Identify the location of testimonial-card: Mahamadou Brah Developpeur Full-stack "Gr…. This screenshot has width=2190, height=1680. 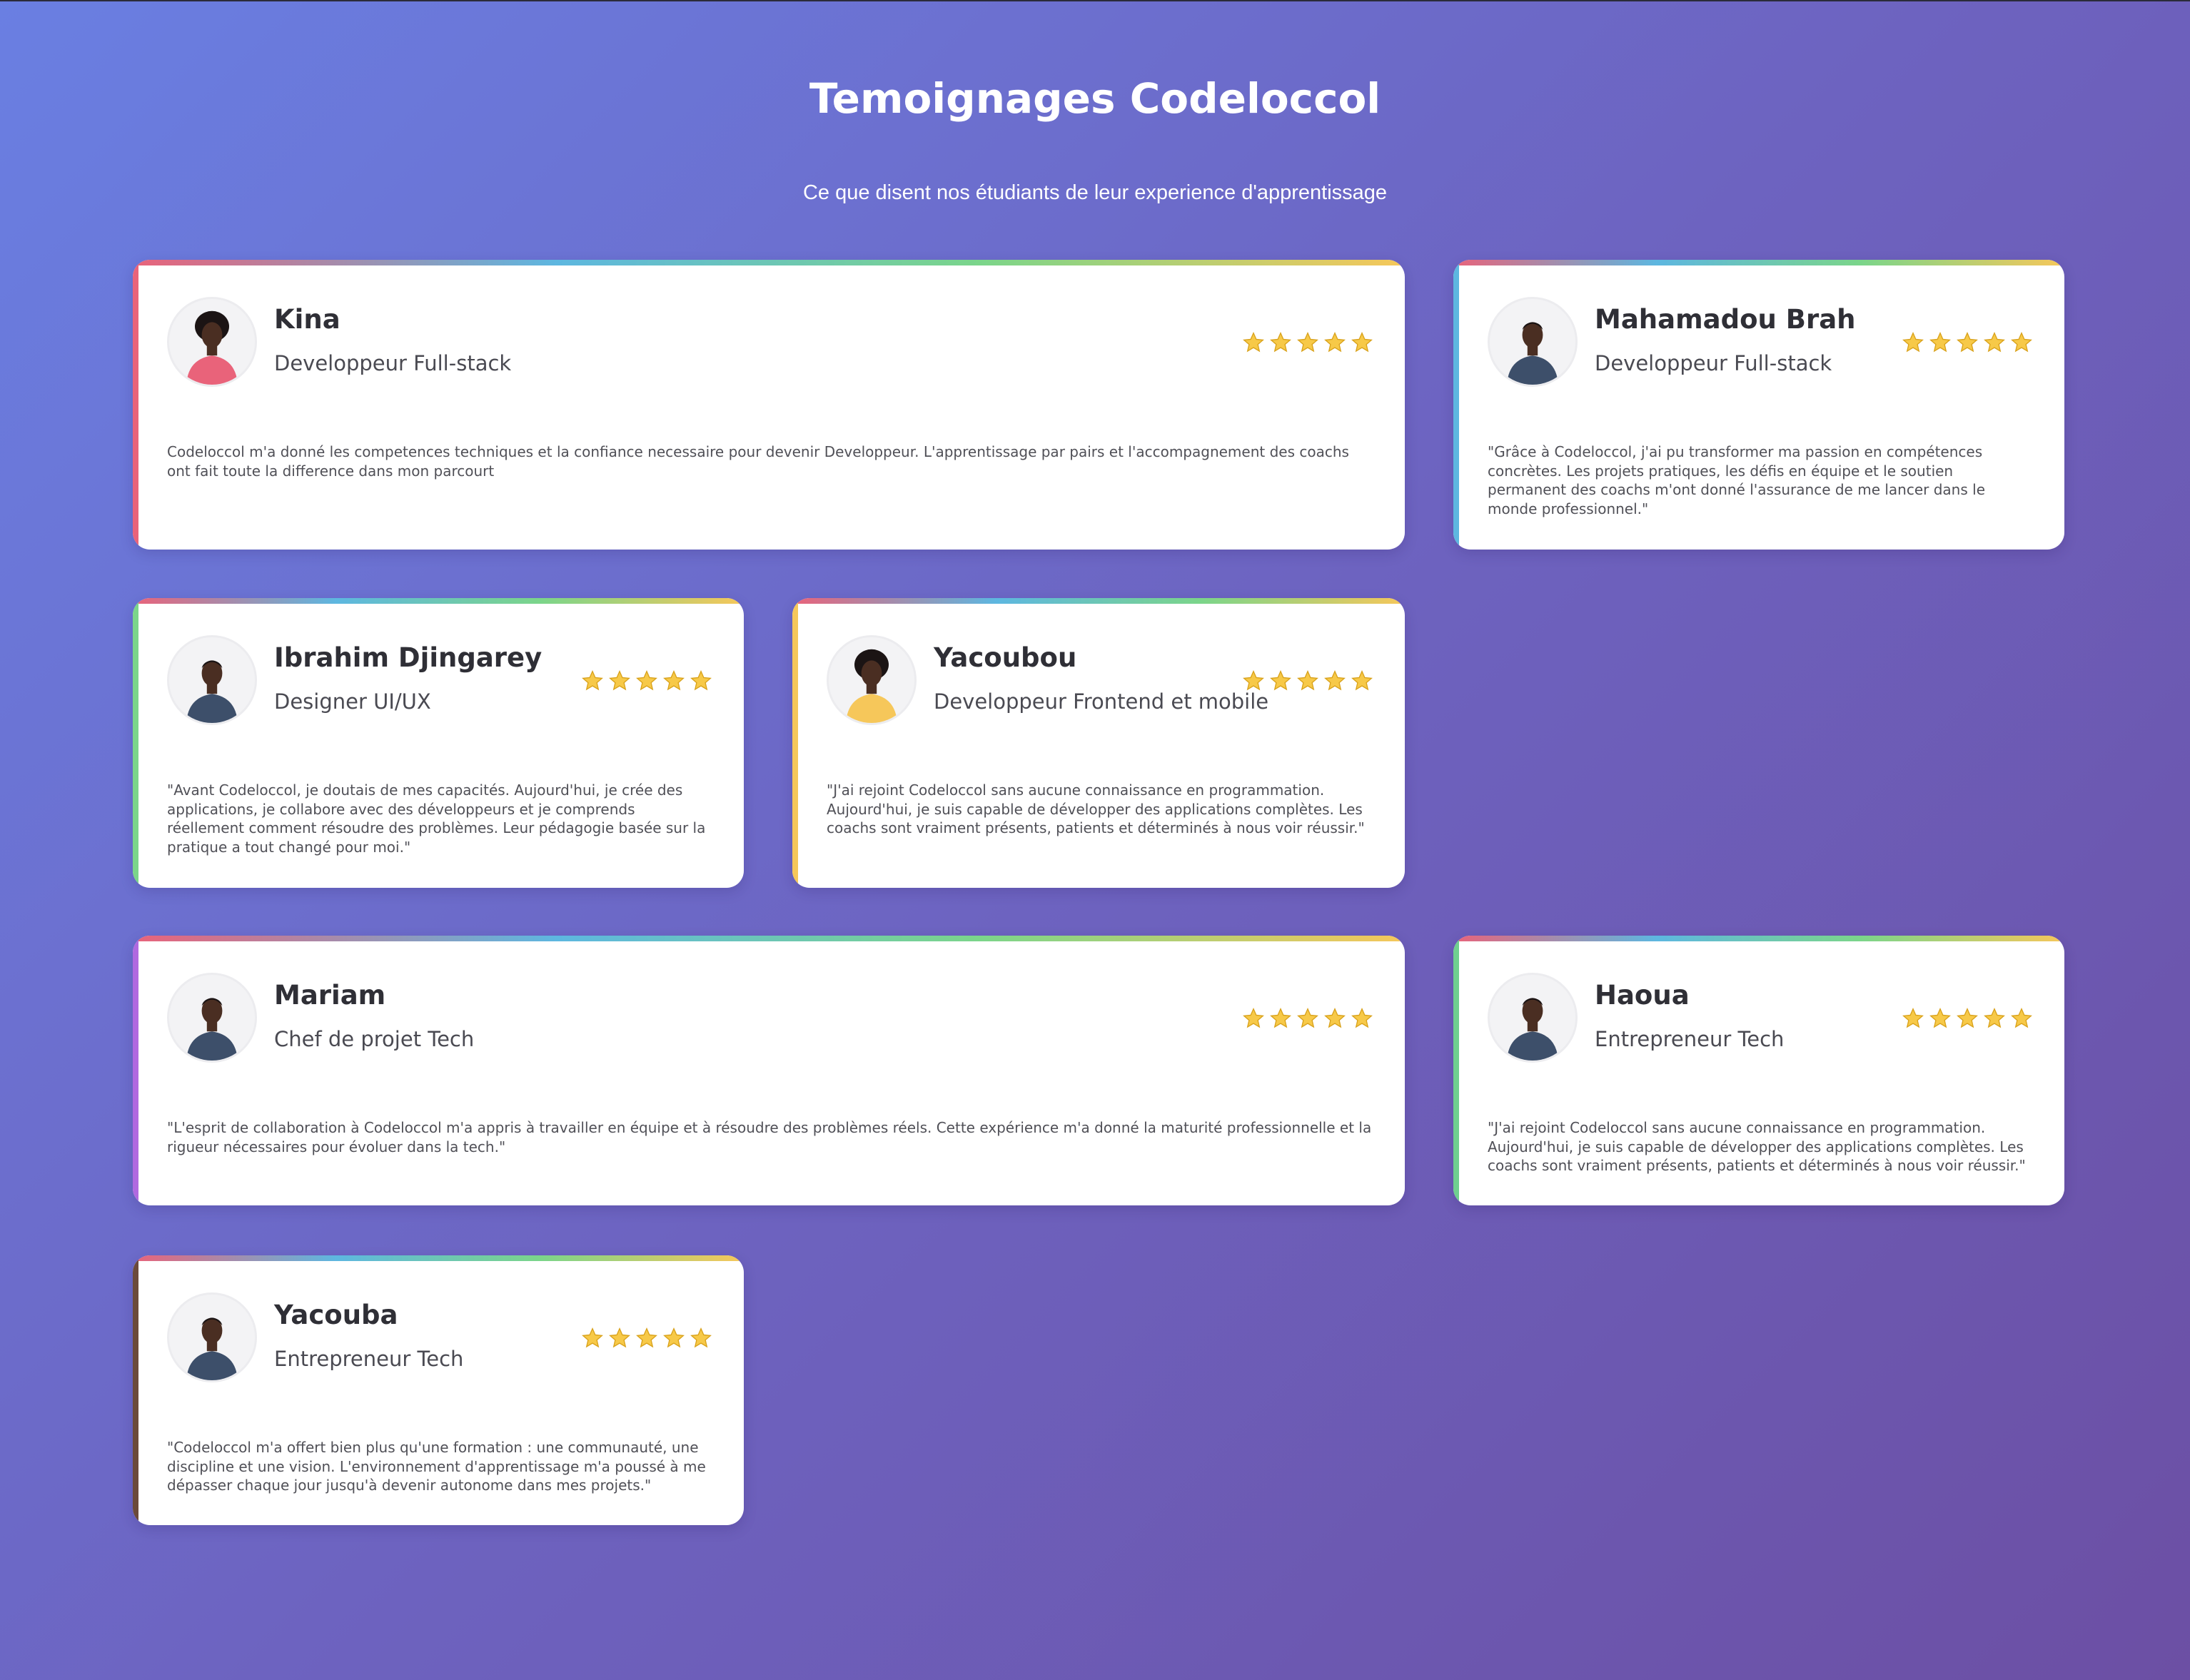
(1758, 405).